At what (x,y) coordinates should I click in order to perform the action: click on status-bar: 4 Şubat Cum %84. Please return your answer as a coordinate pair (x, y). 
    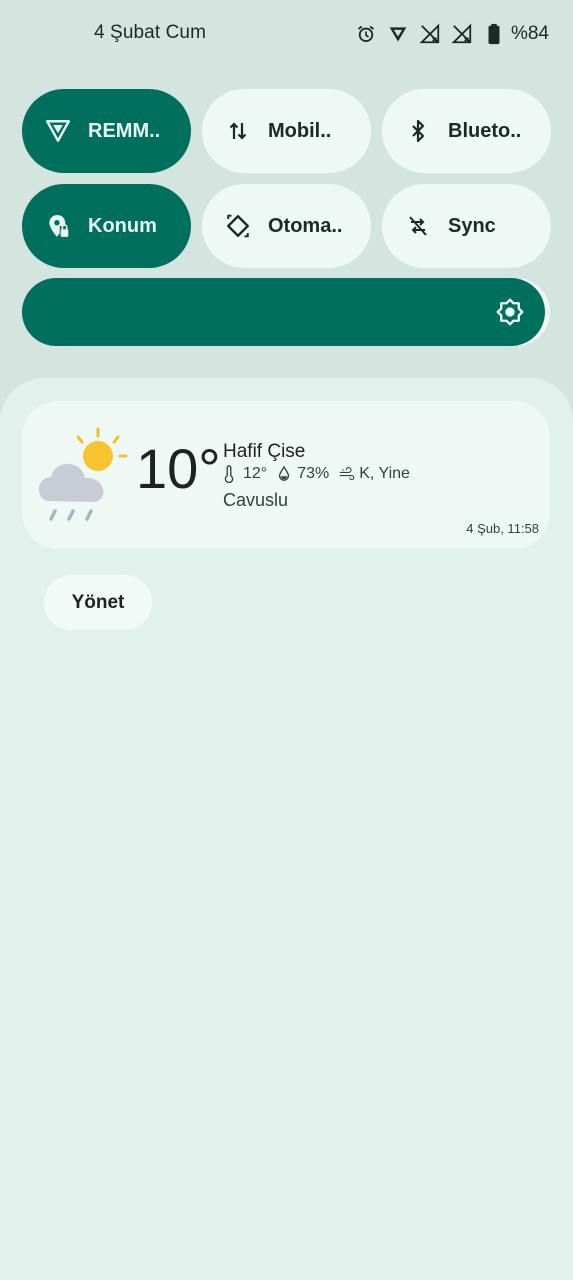
    Looking at the image, I should click on (286, 34).